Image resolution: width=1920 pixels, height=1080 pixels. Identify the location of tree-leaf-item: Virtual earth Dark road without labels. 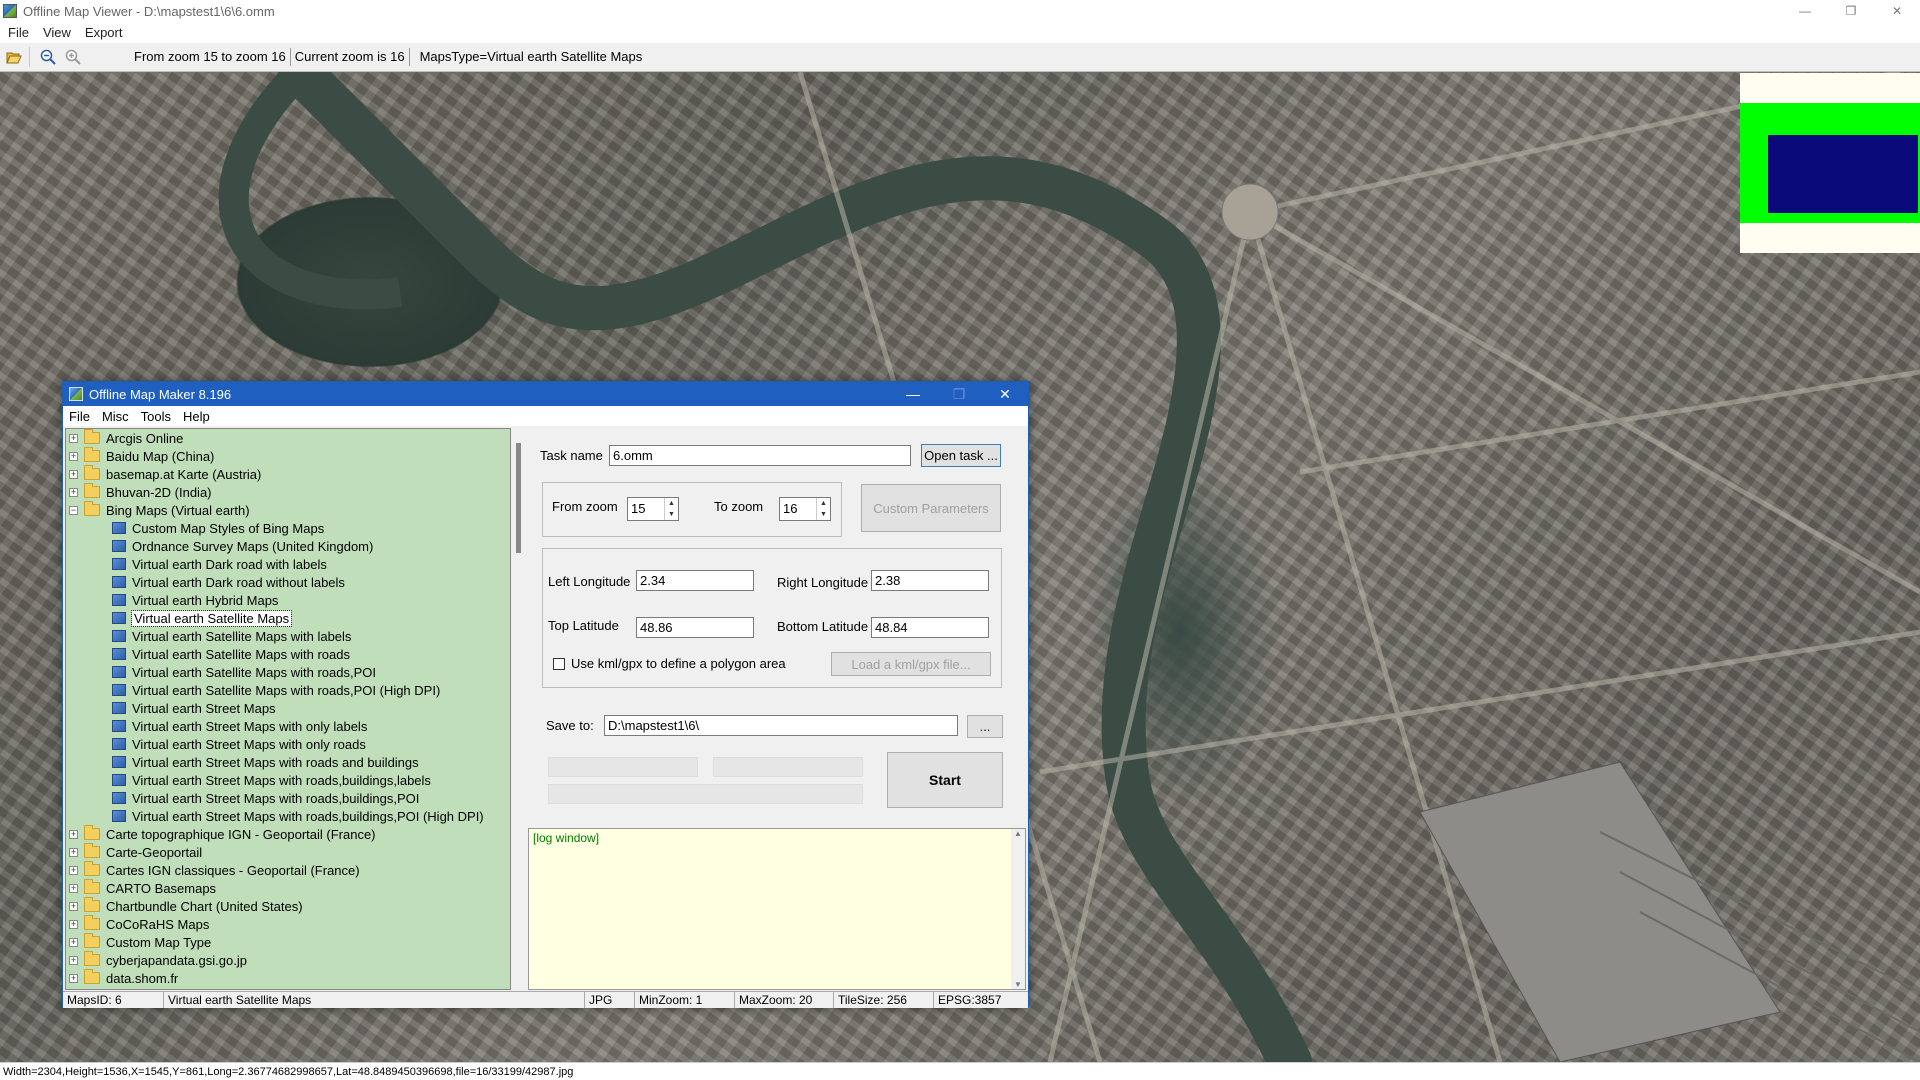
(288, 582).